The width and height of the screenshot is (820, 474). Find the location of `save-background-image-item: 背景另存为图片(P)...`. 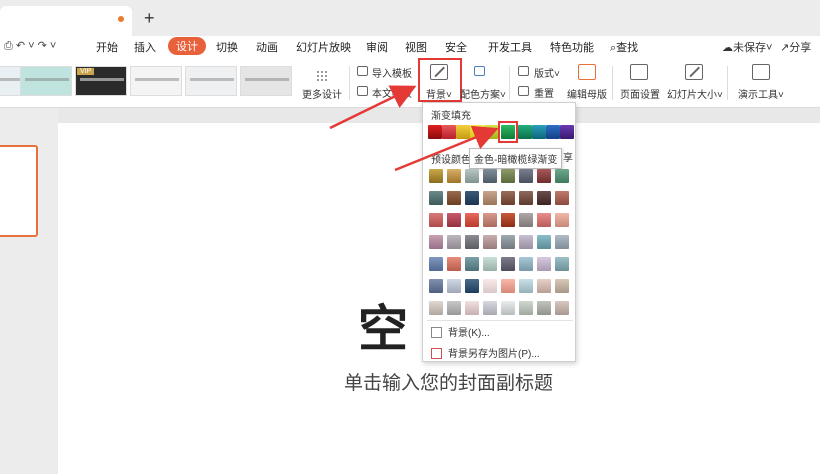

save-background-image-item: 背景另存为图片(P)... is located at coordinates (485, 352).